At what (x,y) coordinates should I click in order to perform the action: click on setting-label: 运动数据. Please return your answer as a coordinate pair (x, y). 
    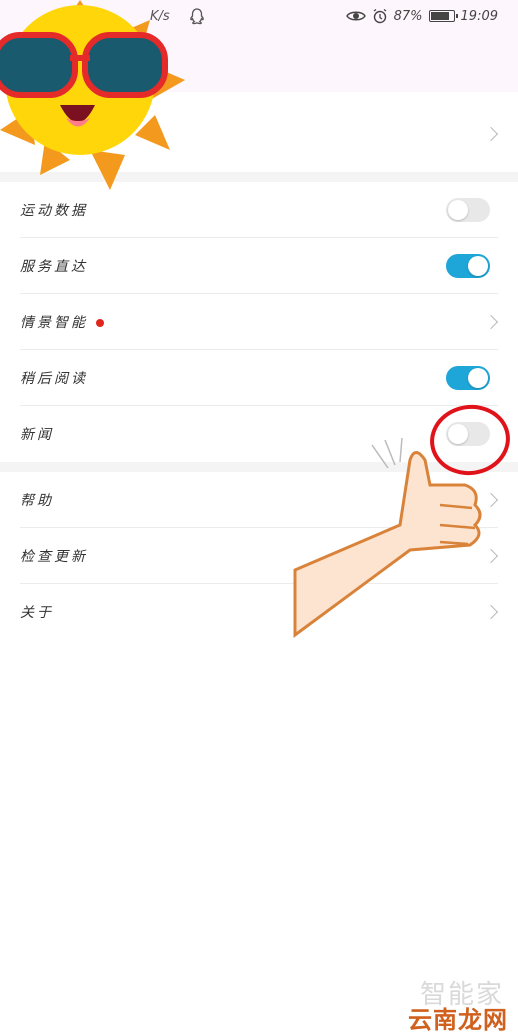
    Looking at the image, I should click on (54, 211).